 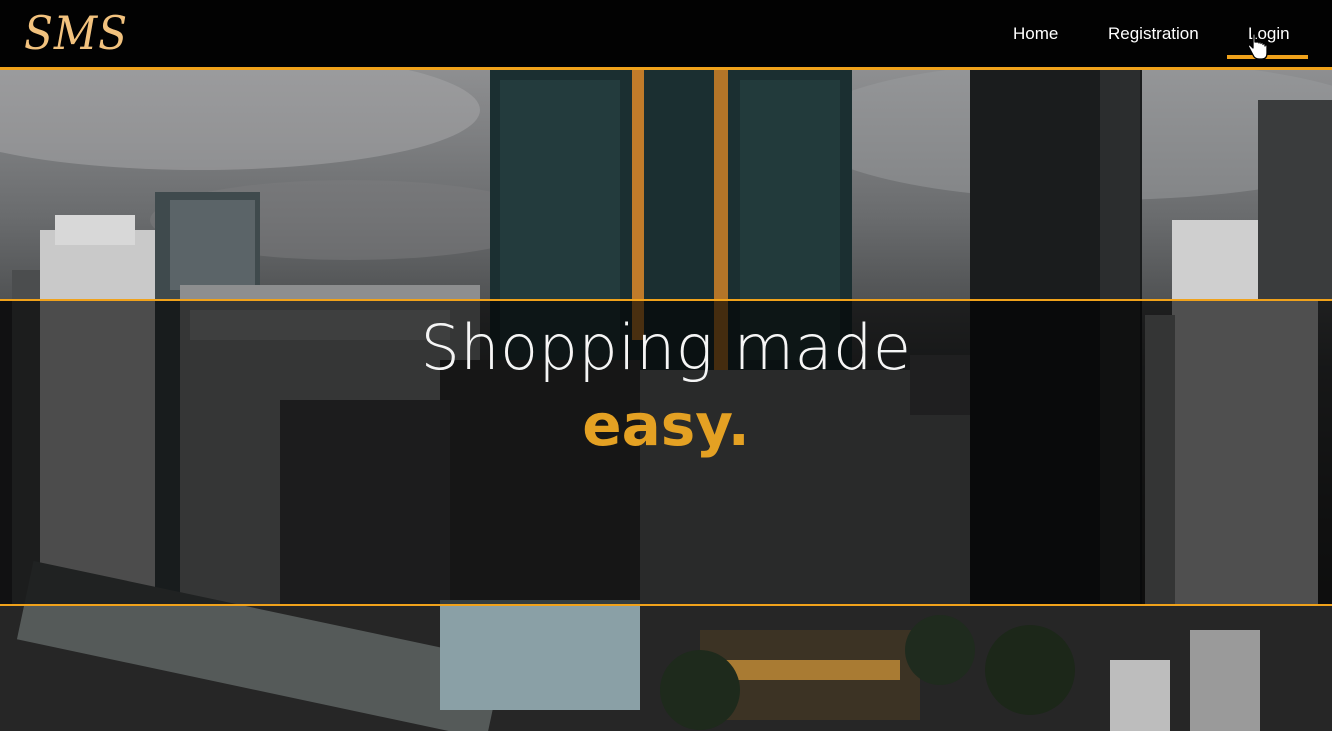 What do you see at coordinates (1035, 34) in the screenshot?
I see `nav-home-link: Home` at bounding box center [1035, 34].